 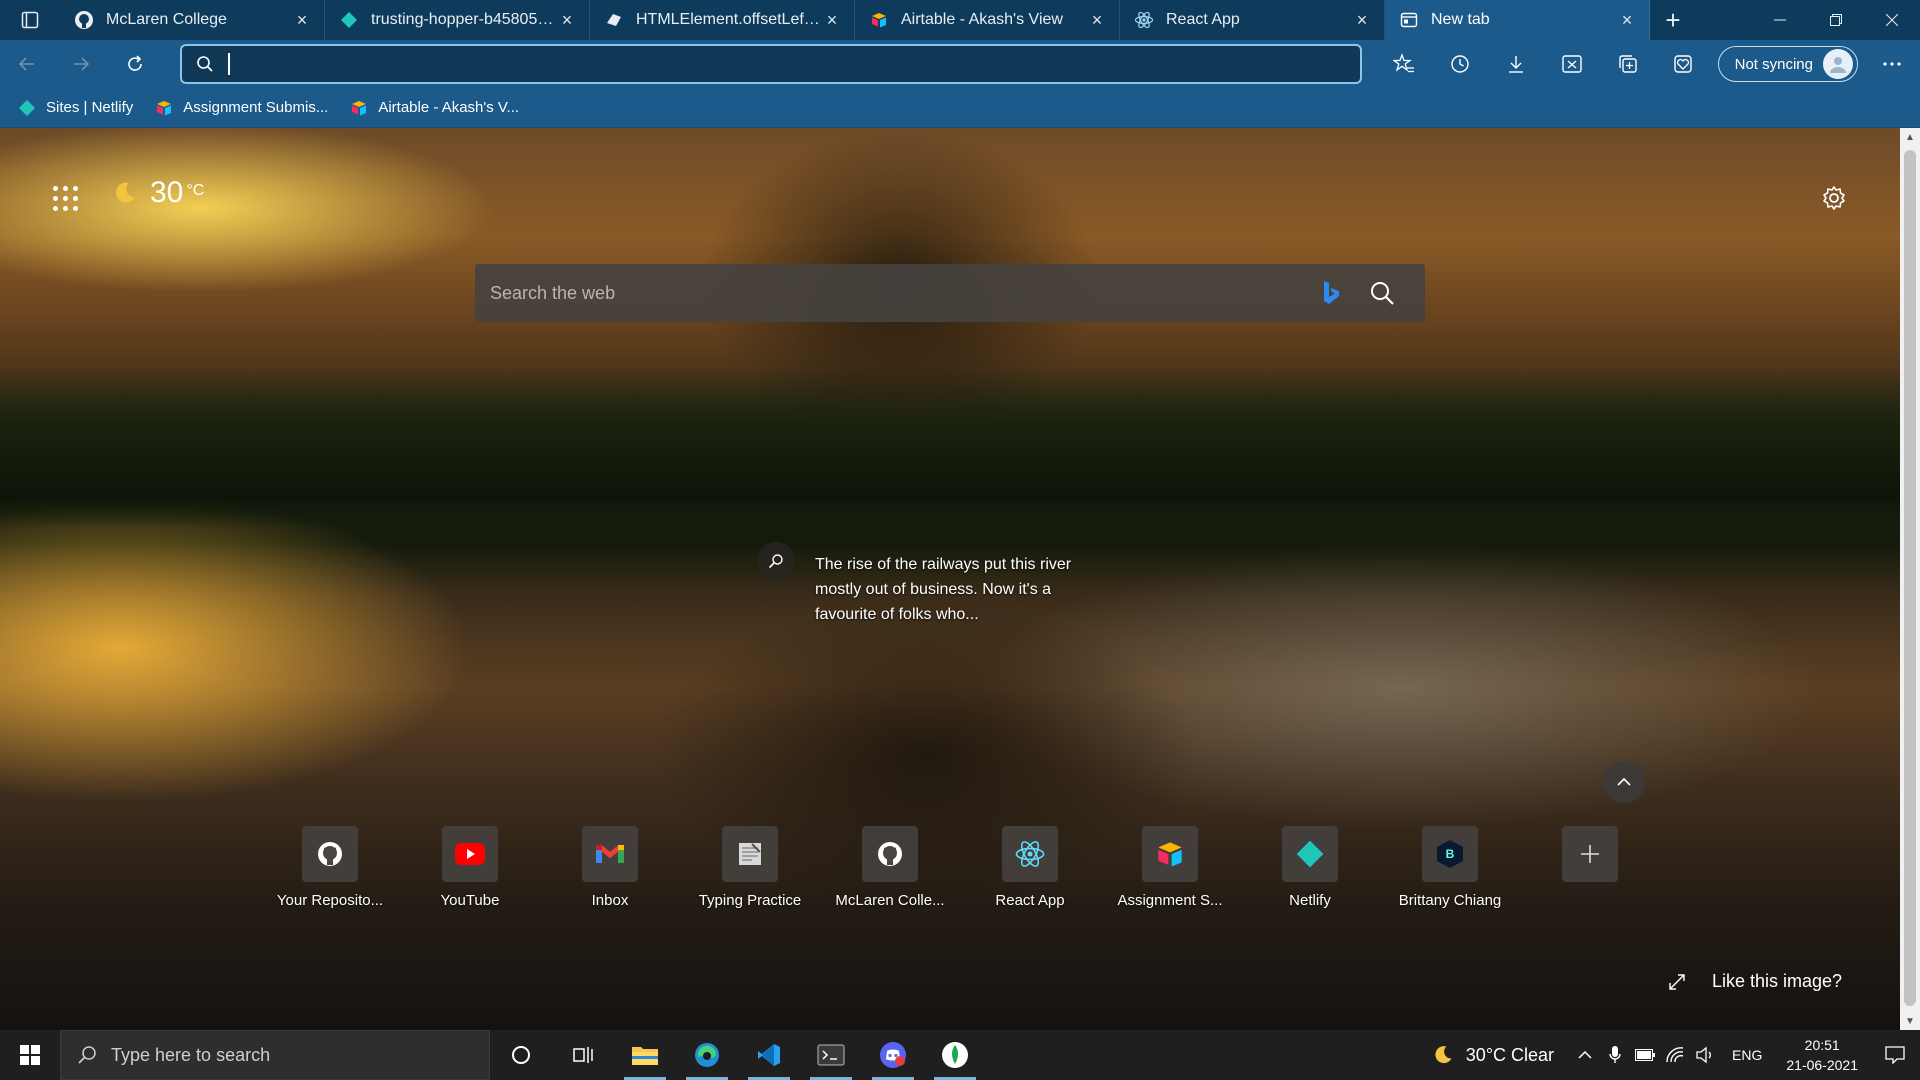 What do you see at coordinates (167, 192) in the screenshot?
I see `weather-temperature: 30` at bounding box center [167, 192].